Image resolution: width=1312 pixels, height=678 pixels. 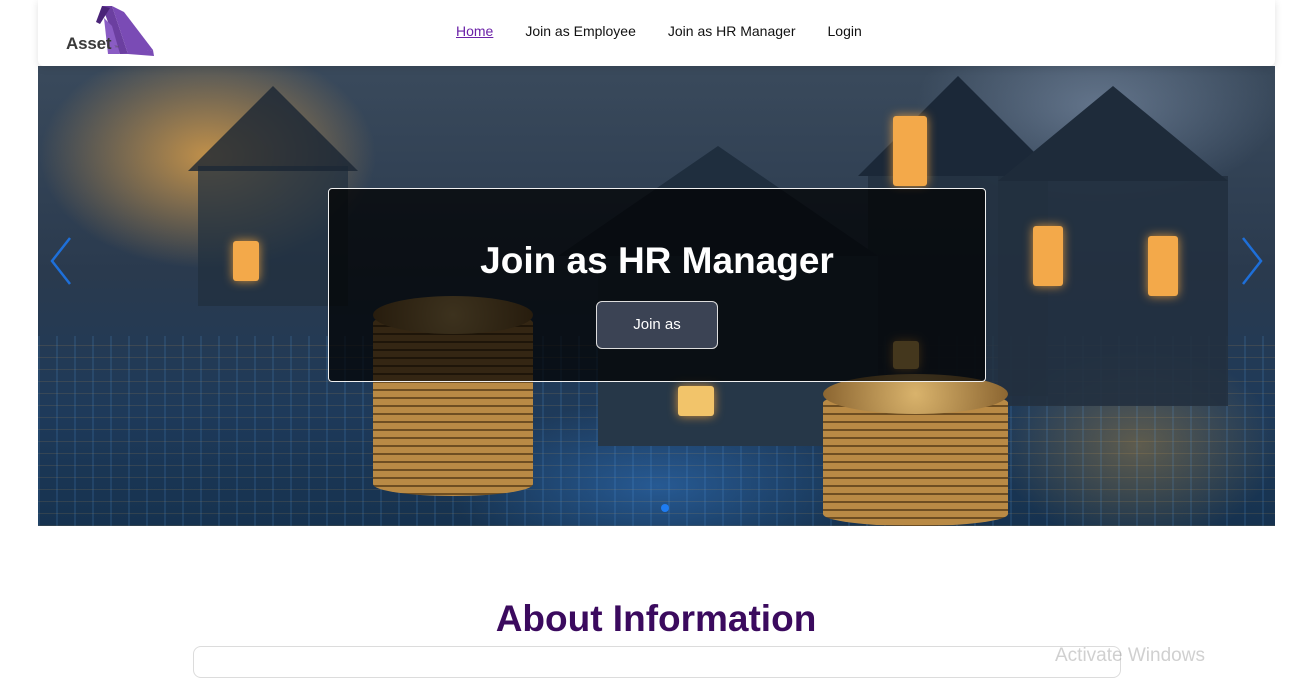 I want to click on nav-link-login: Login, so click(x=845, y=31).